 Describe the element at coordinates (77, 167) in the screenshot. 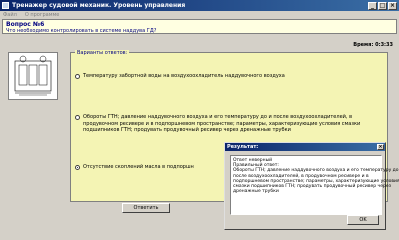

I see `radio-button-selected` at that location.